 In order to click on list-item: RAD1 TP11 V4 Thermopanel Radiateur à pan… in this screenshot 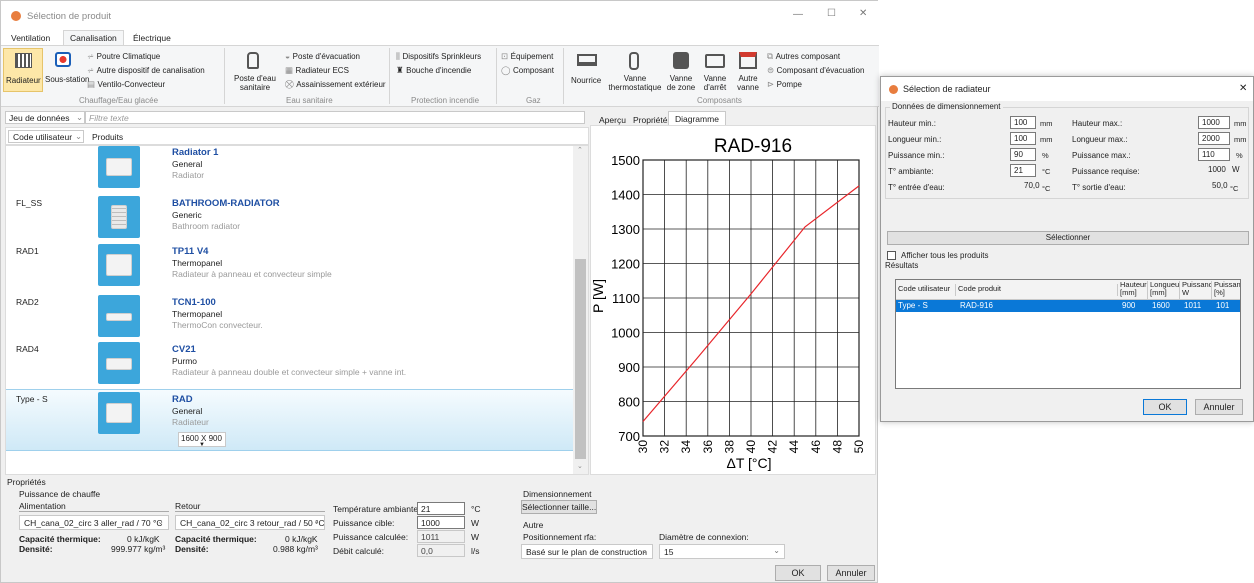, I will do `click(294, 266)`.